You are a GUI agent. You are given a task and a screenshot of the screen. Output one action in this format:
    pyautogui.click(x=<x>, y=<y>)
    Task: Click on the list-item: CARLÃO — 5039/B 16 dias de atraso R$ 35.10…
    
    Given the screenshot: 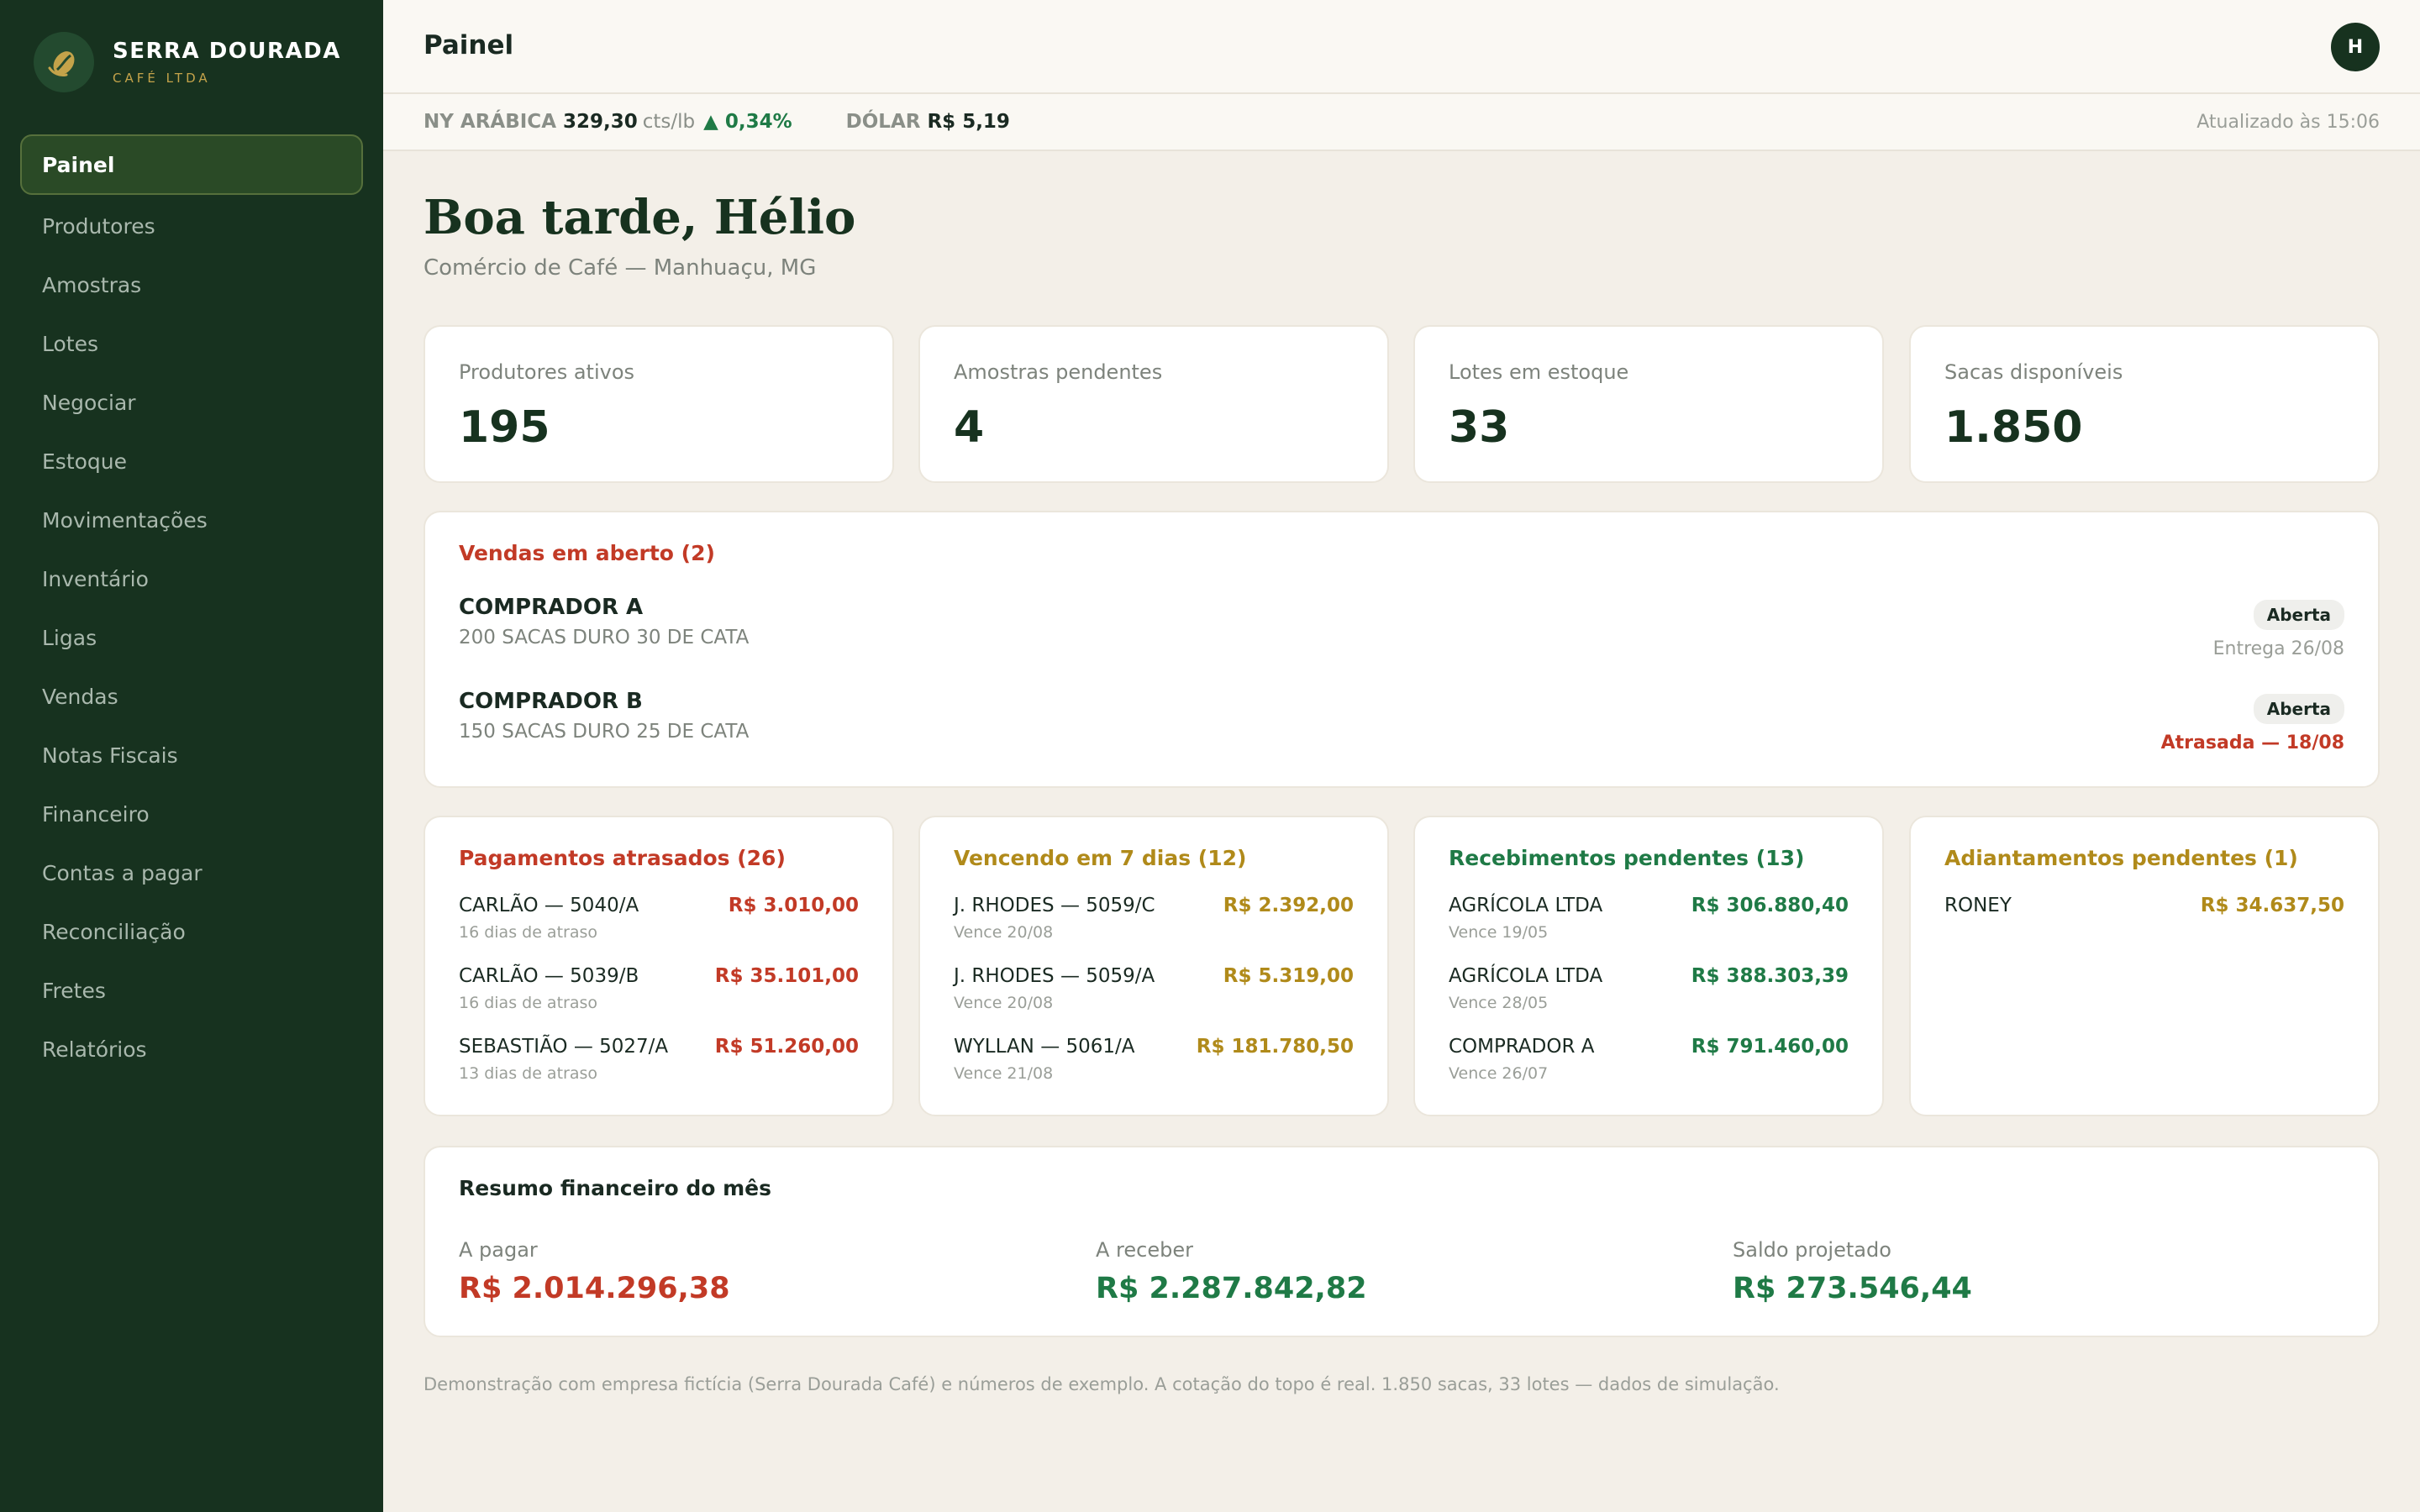 What is the action you would take?
    pyautogui.click(x=659, y=994)
    